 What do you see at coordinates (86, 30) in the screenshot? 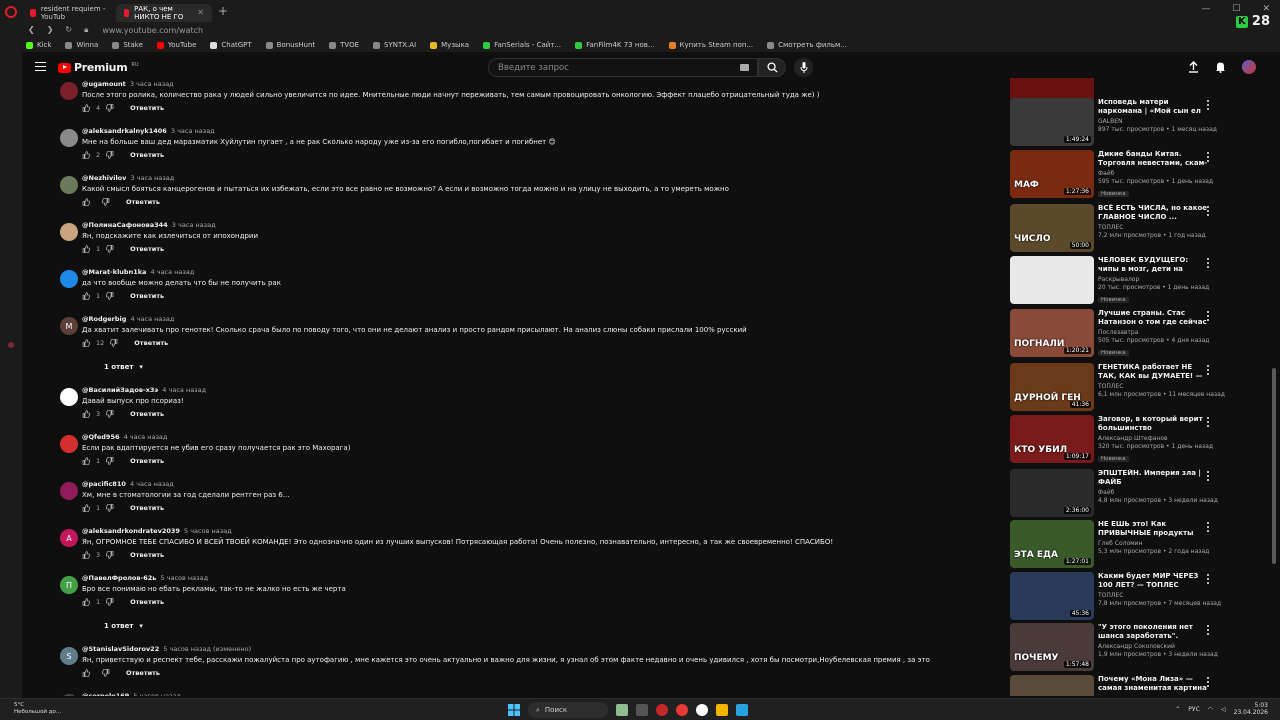
I see `lock-icon: 🔒︎` at bounding box center [86, 30].